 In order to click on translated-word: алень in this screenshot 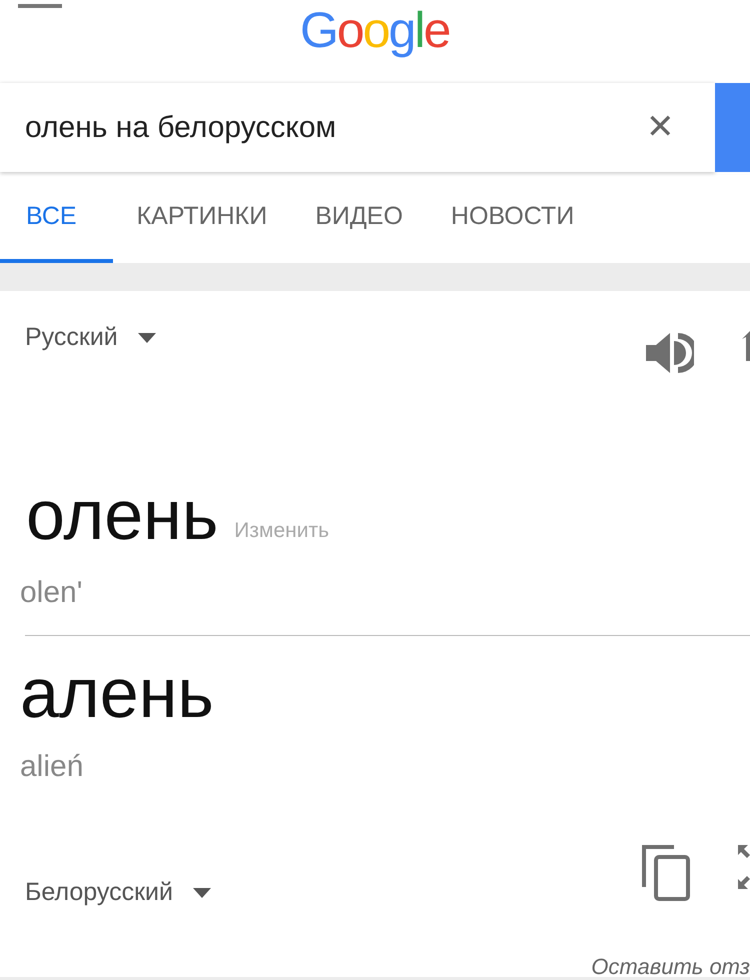, I will do `click(117, 690)`.